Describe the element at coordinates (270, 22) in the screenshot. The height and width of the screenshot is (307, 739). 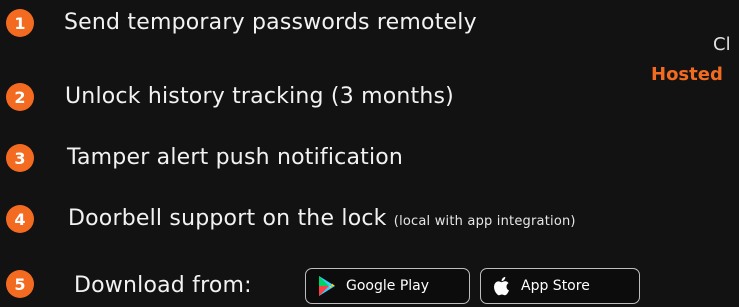
I see `feature-label-1: Send temporary passwords remotely` at that location.